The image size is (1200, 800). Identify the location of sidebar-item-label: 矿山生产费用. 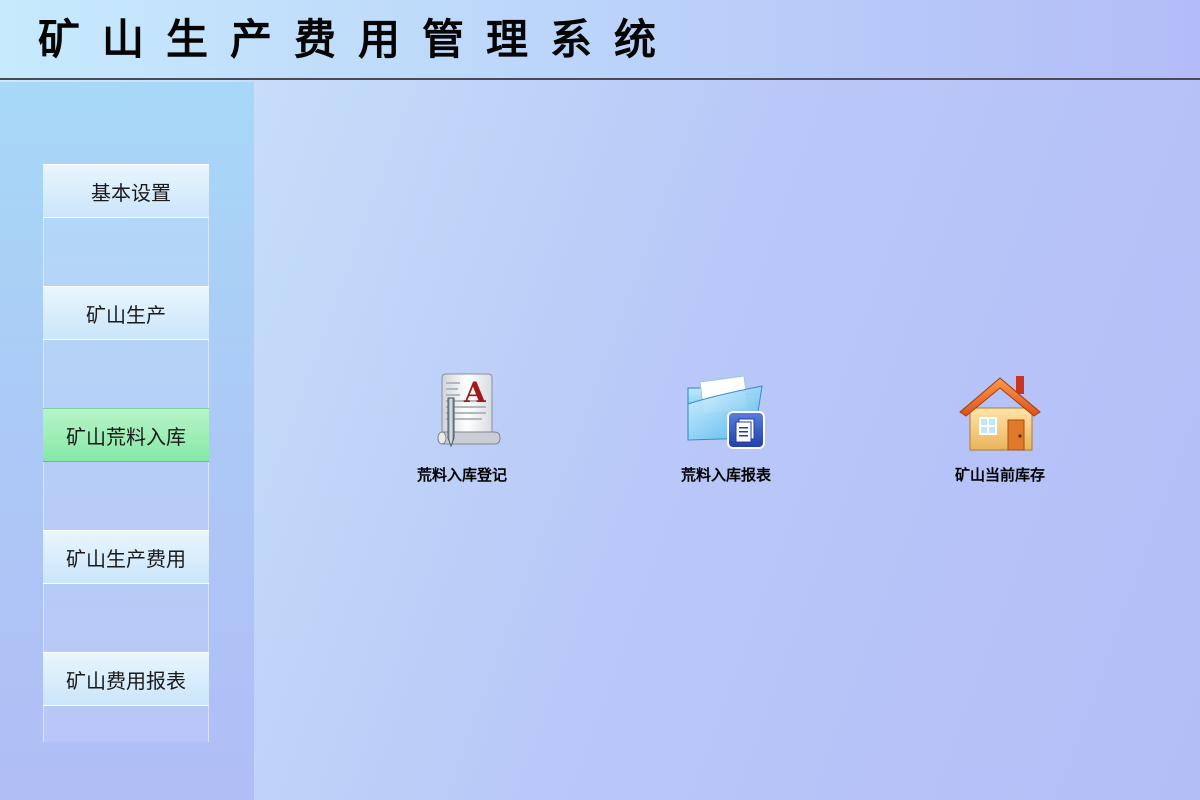
(126, 558).